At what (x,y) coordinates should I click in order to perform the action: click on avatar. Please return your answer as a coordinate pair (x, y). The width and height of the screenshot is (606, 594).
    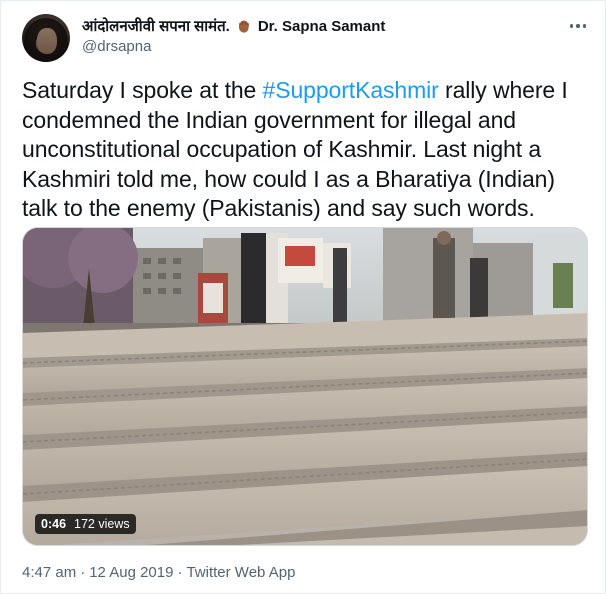
    Looking at the image, I should click on (46, 38).